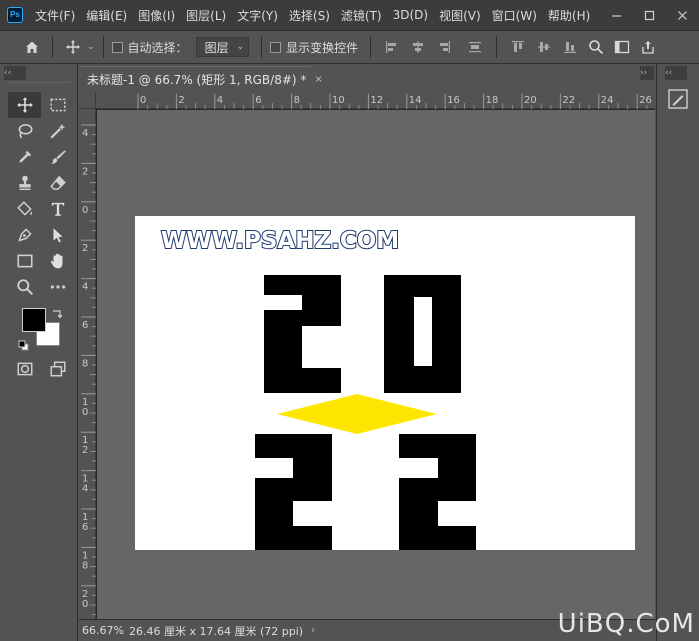 This screenshot has width=699, height=641. What do you see at coordinates (24, 105) in the screenshot?
I see `move-tool` at bounding box center [24, 105].